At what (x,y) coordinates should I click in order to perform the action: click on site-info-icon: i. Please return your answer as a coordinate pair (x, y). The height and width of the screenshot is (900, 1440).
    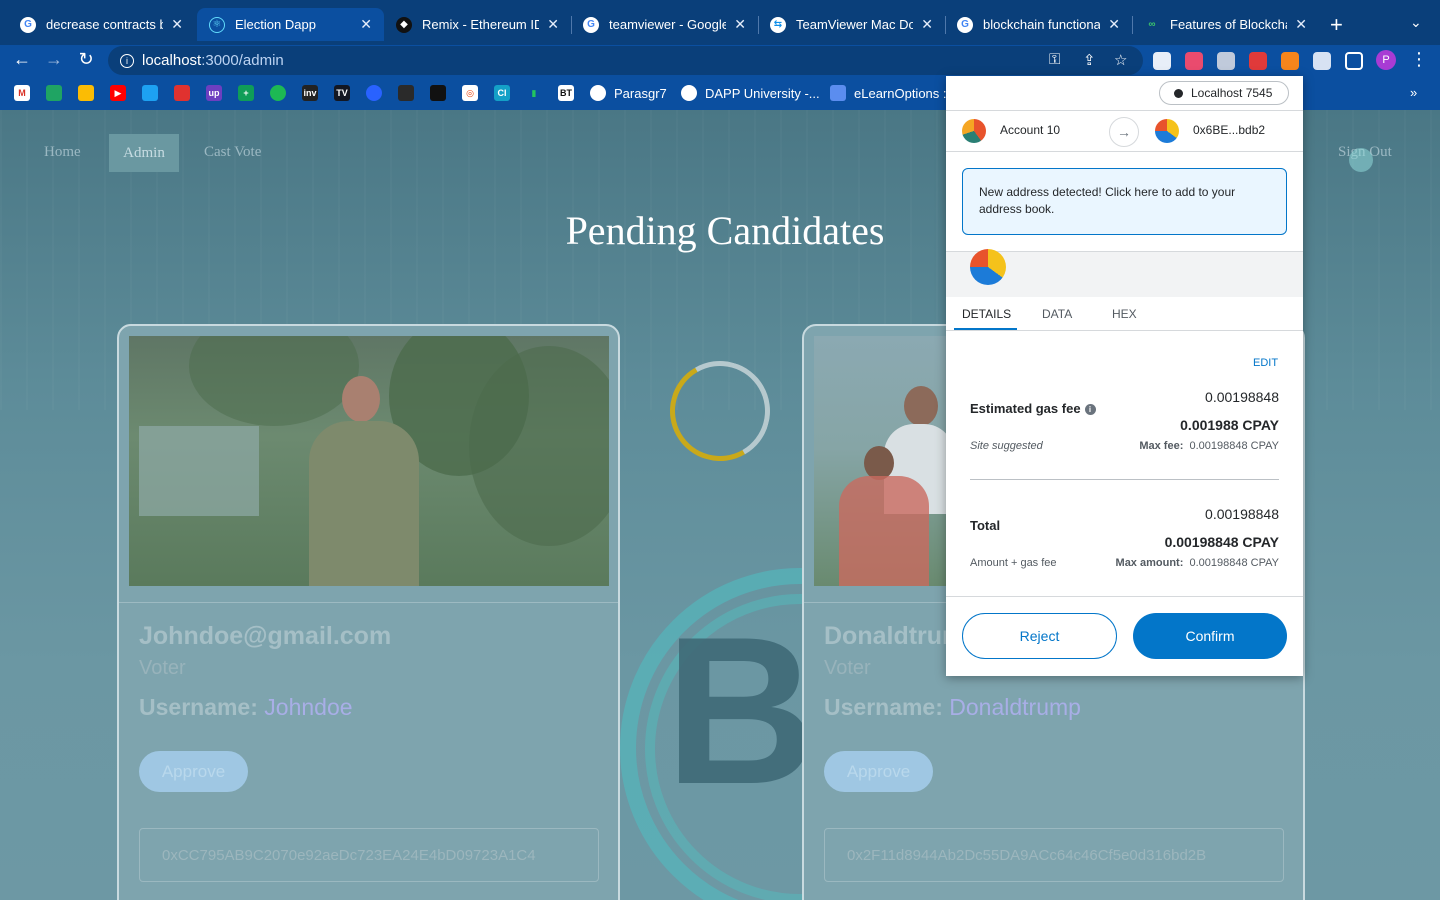
    Looking at the image, I should click on (127, 60).